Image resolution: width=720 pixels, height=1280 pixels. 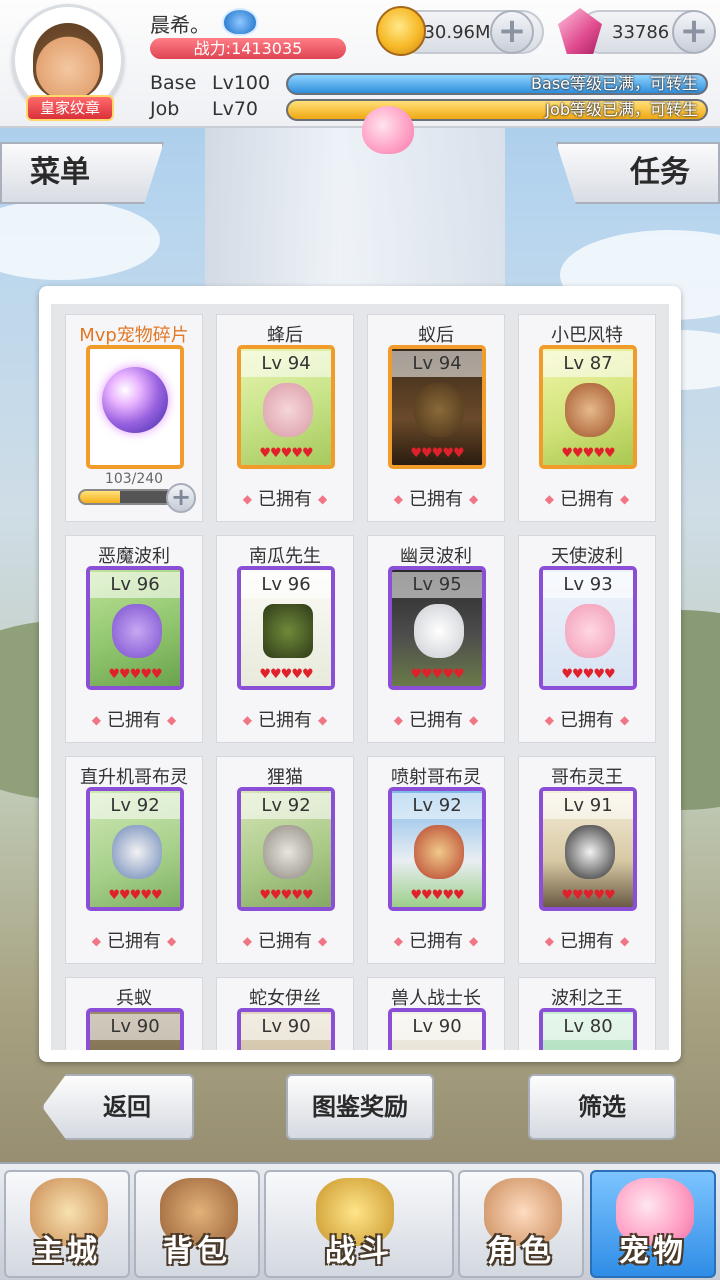 I want to click on pet-card: 喷射哥布灵 Lv 92 ♥♥♥♥♥ ◆ 已拥有 ◆, so click(x=436, y=860).